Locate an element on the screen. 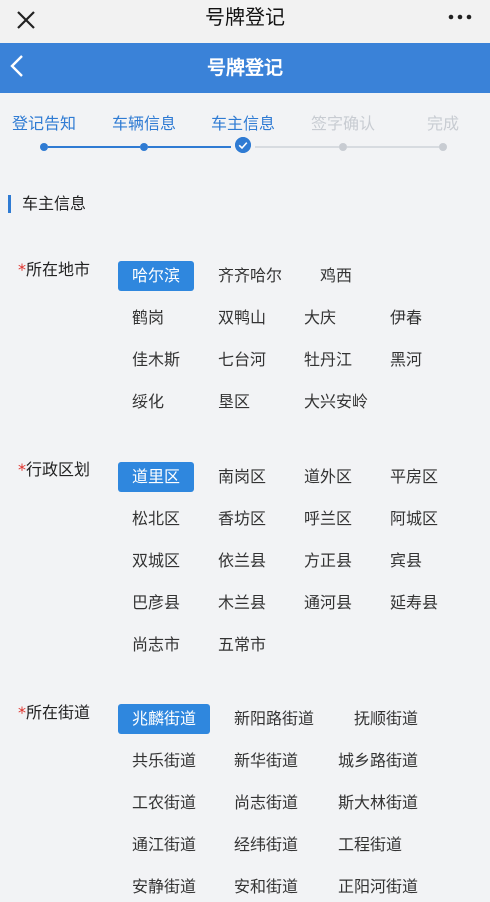 Image resolution: width=490 pixels, height=902 pixels. district-label: *行政区划 is located at coordinates (54, 470).